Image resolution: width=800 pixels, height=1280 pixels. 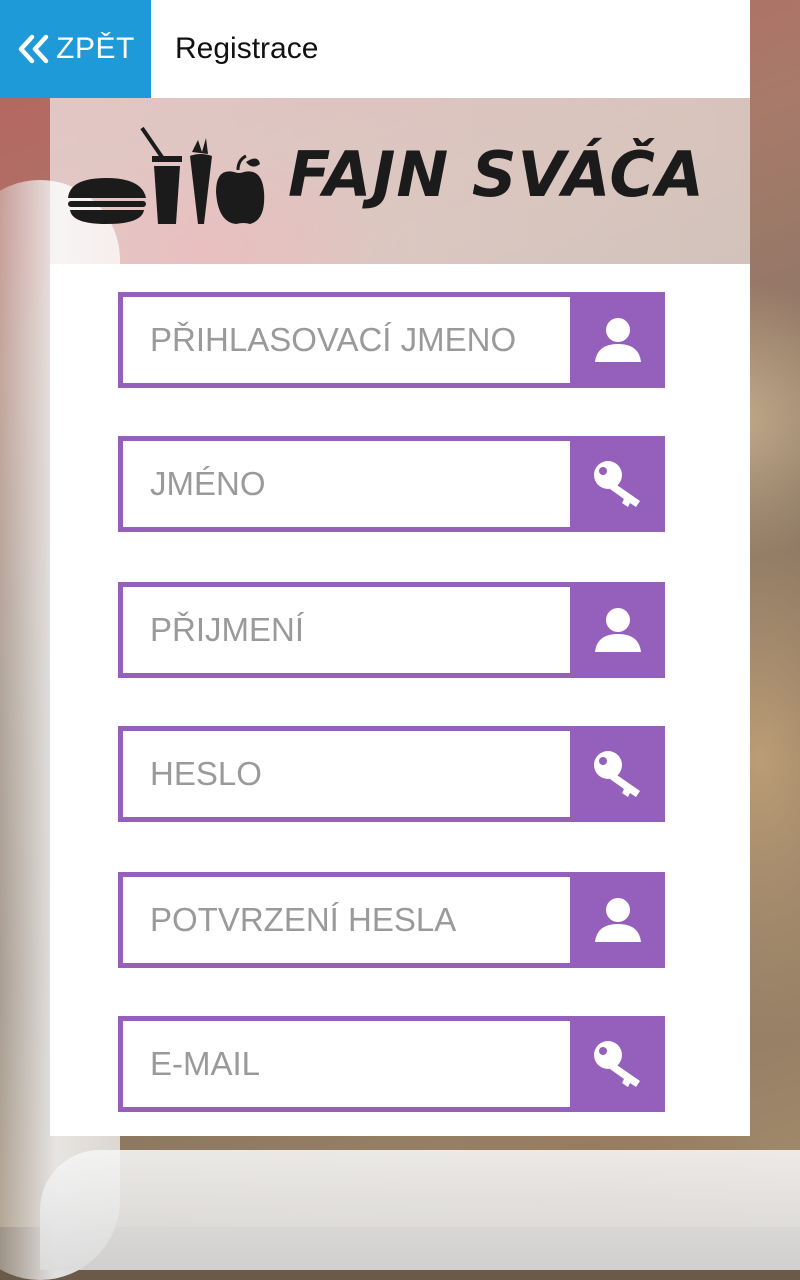 What do you see at coordinates (346, 340) in the screenshot?
I see `username-input` at bounding box center [346, 340].